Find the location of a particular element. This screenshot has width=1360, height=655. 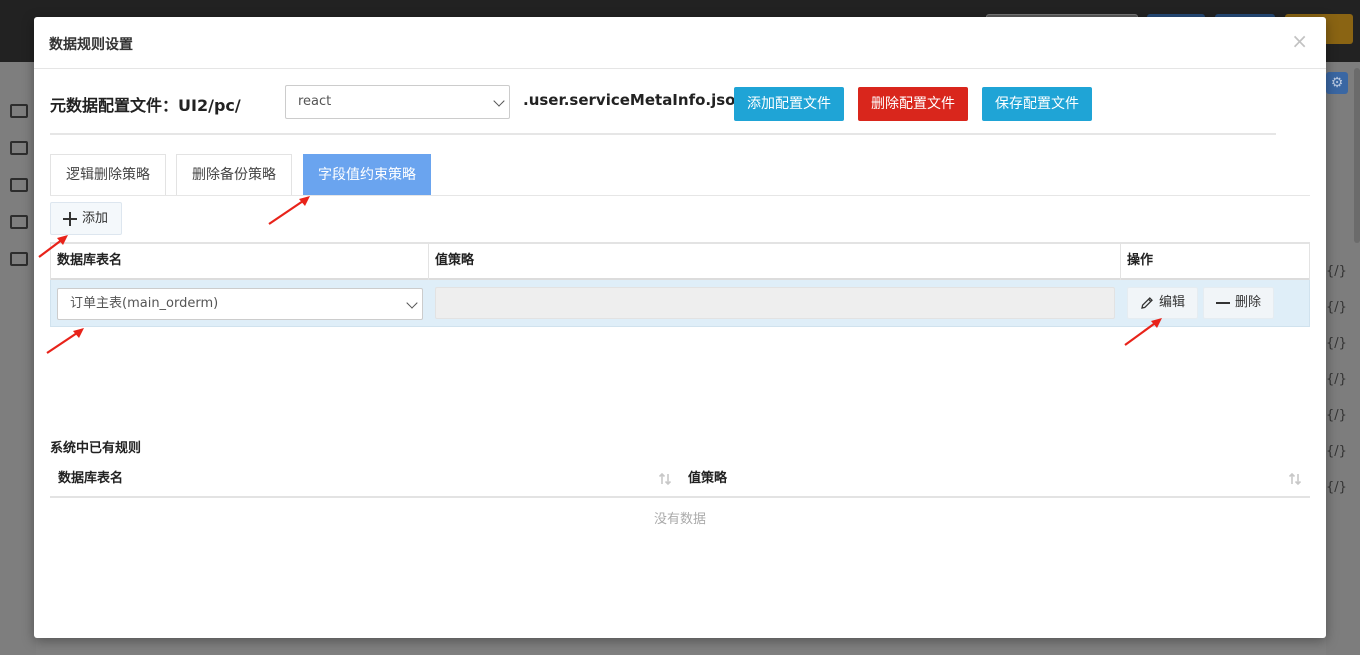

add-rule-button: 添加 is located at coordinates (86, 218).